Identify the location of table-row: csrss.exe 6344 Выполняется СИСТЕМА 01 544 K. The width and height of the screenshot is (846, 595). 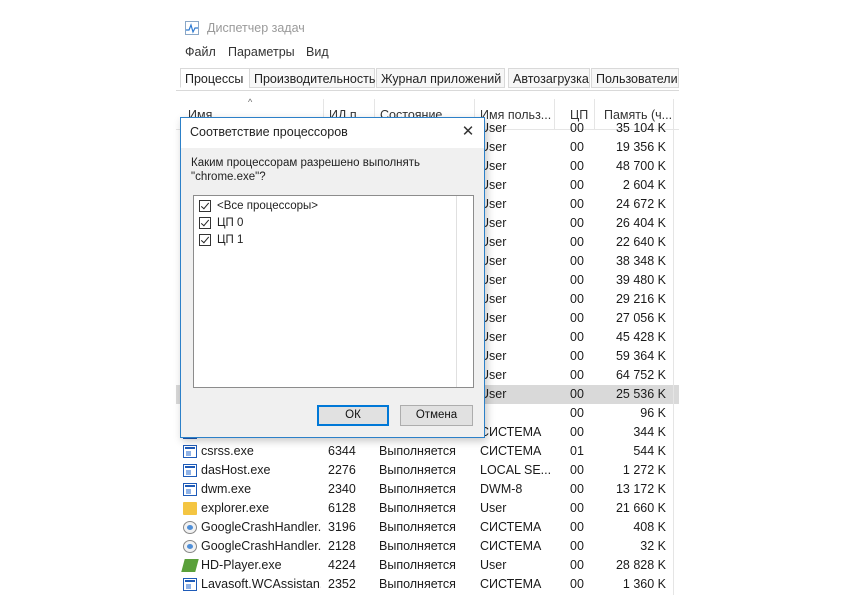
(427, 451).